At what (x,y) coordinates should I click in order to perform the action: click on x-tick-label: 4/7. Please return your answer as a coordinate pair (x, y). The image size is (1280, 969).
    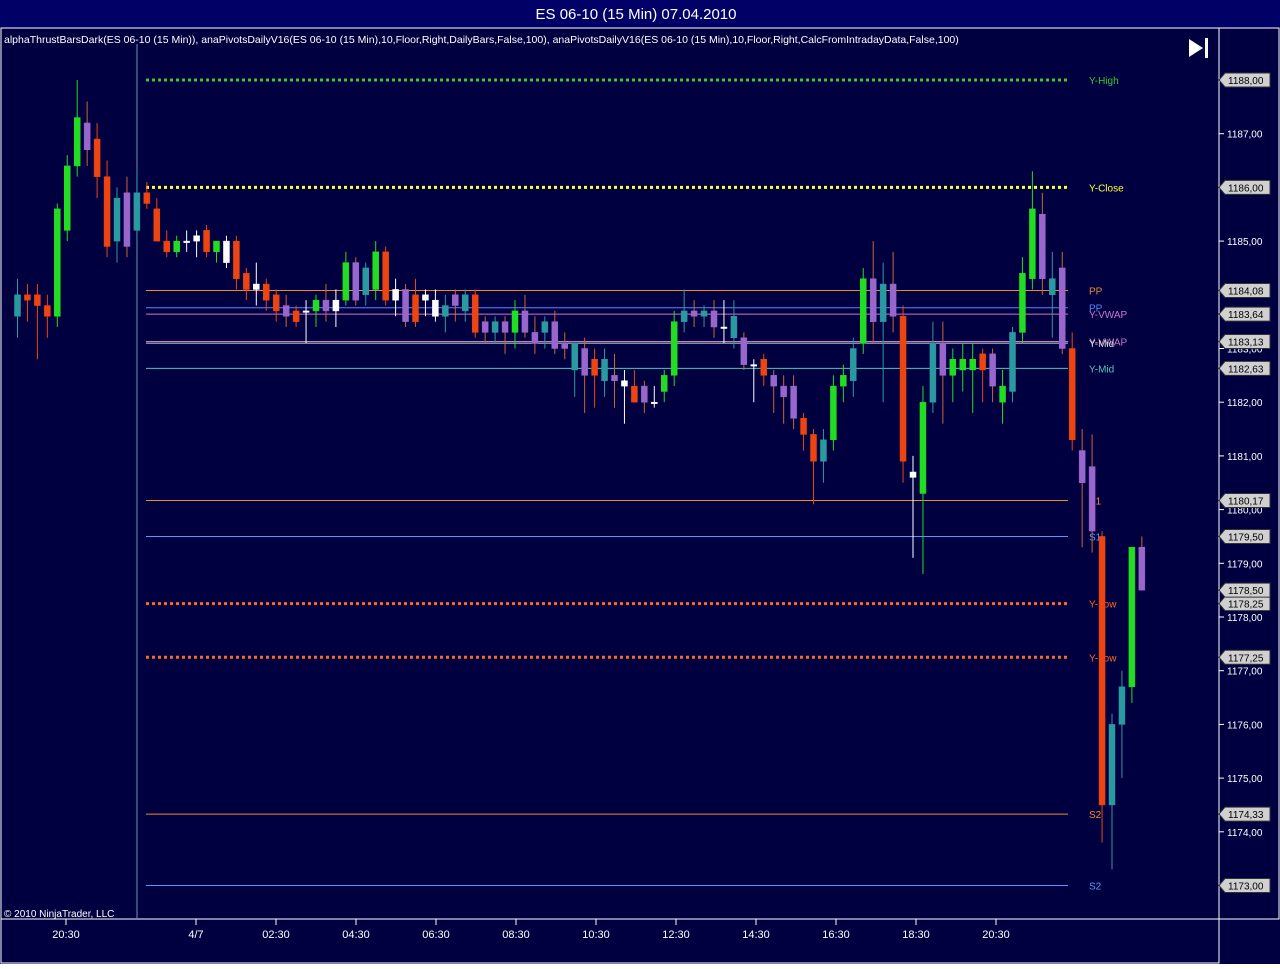
    Looking at the image, I should click on (195, 935).